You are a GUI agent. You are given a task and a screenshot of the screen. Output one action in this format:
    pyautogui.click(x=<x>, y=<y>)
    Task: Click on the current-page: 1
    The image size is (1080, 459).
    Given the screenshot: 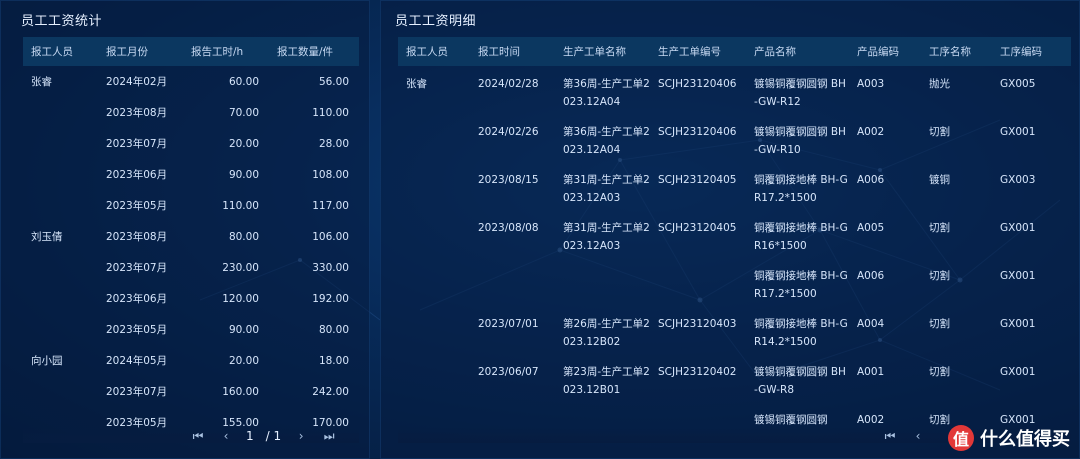 What is the action you would take?
    pyautogui.click(x=250, y=436)
    